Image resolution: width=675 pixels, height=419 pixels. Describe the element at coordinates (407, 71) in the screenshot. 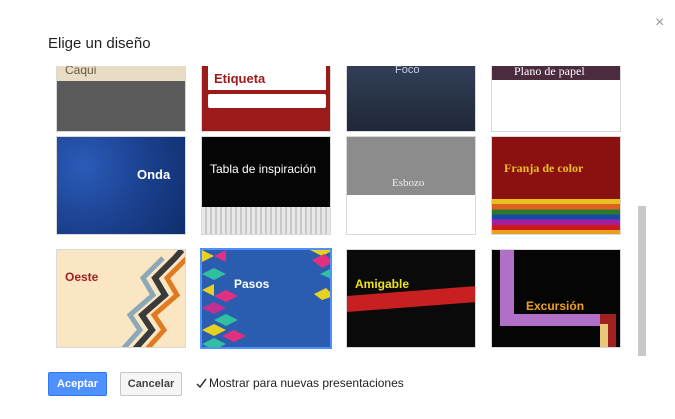

I see `theme-label: Foco` at that location.